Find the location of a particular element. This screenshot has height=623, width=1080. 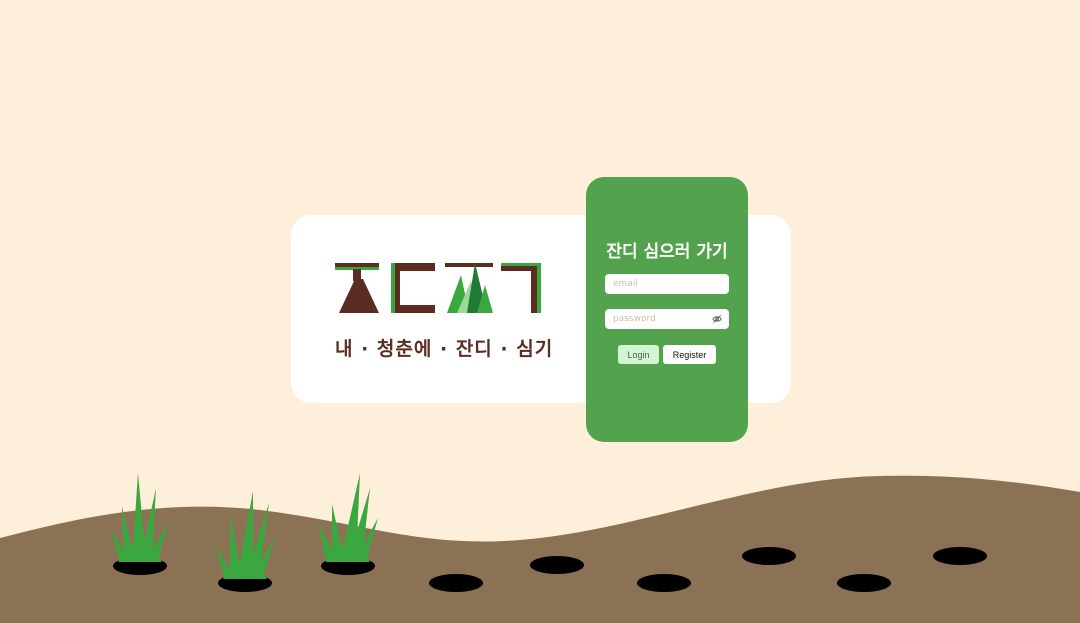

email-field is located at coordinates (667, 284).